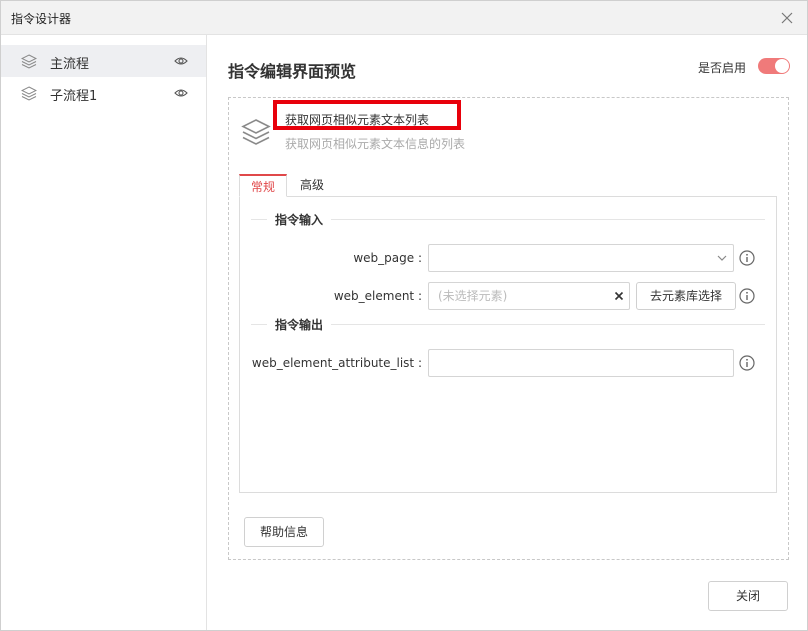 This screenshot has width=808, height=631. Describe the element at coordinates (103, 93) in the screenshot. I see `sidebar-item-subflow-1: 子流程1` at that location.